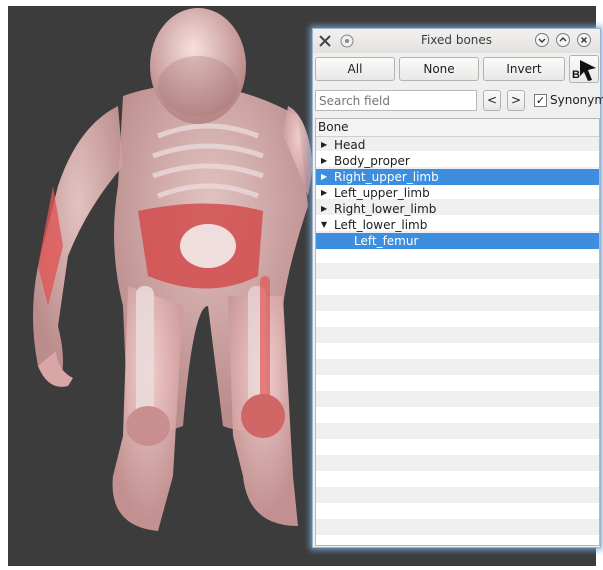  What do you see at coordinates (386, 241) in the screenshot?
I see `tree-row-label: Left_femur` at bounding box center [386, 241].